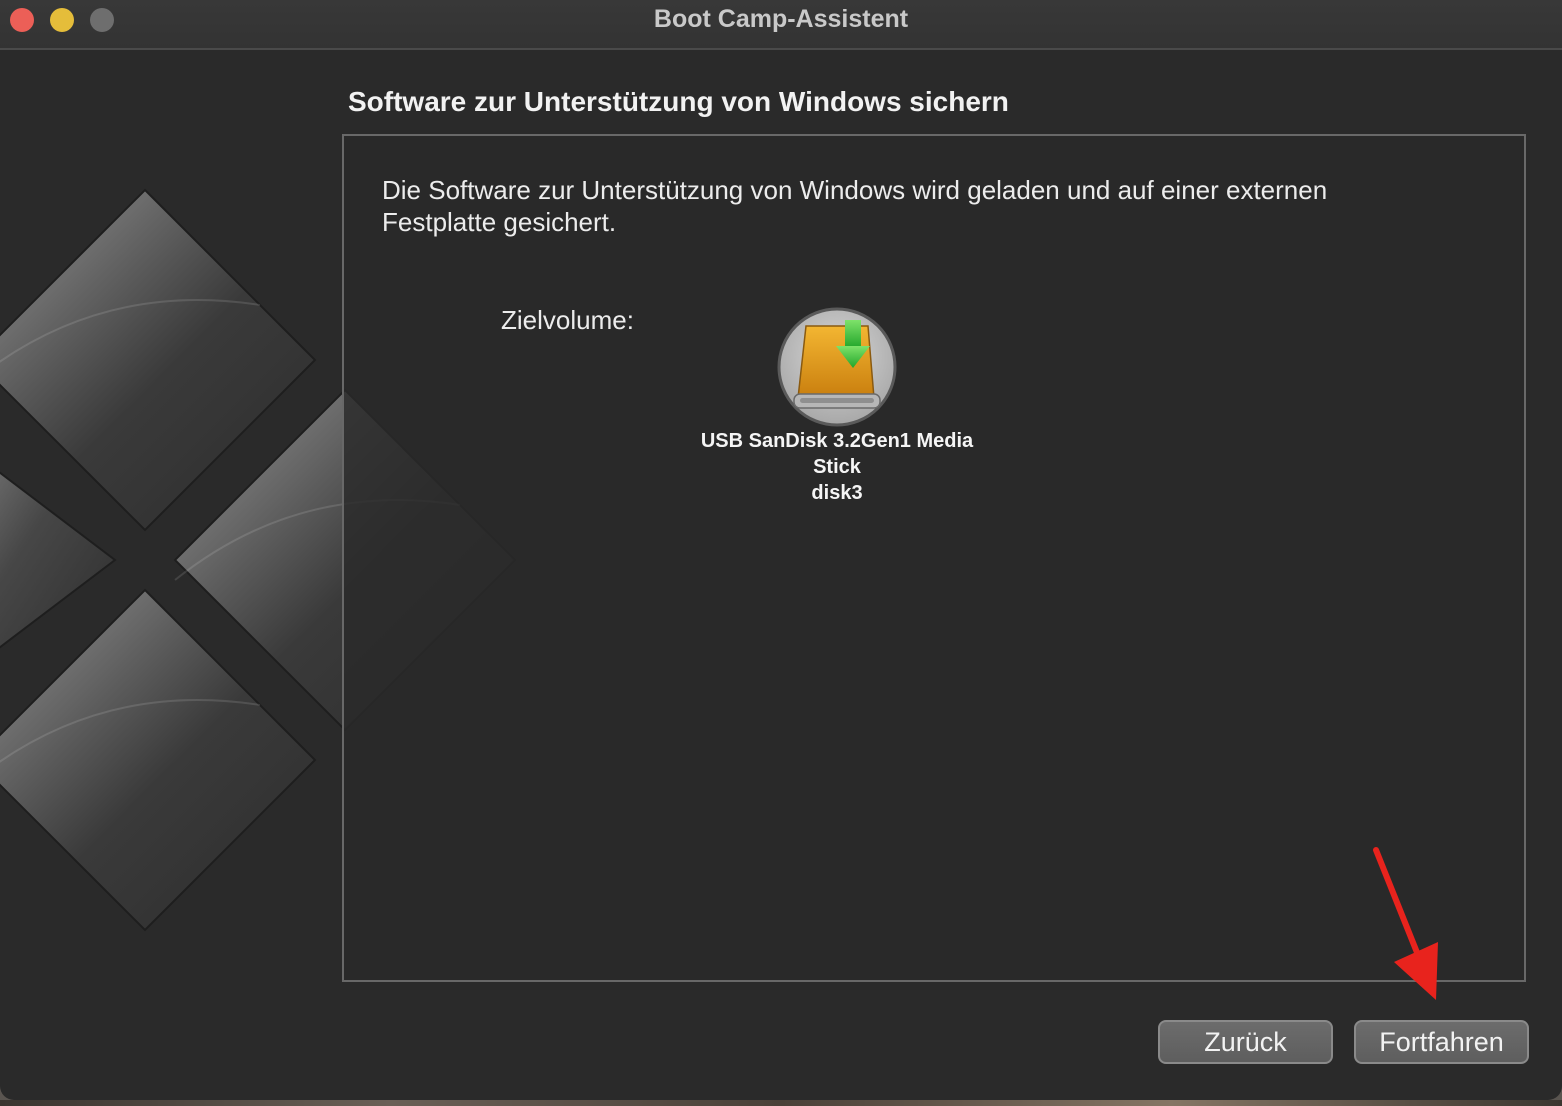 This screenshot has width=1562, height=1106. I want to click on external-drive-download-icon, so click(837, 367).